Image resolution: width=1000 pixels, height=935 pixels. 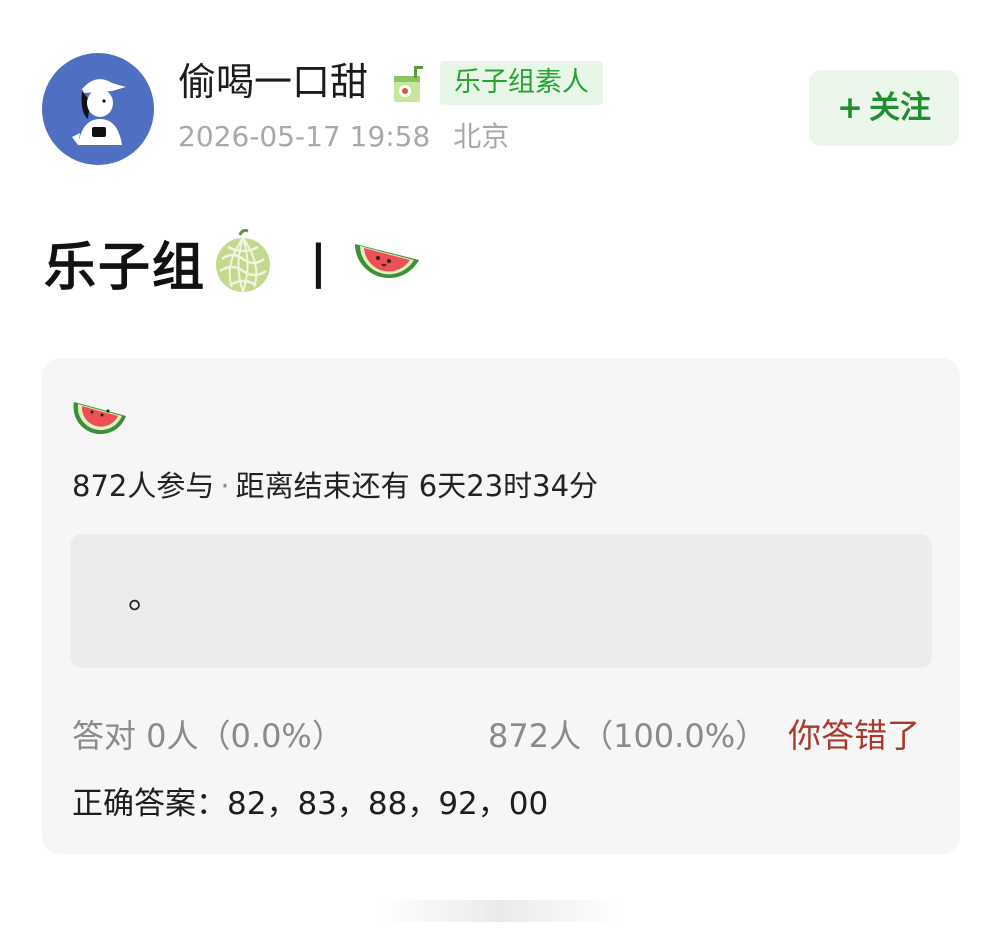 I want to click on quiz-option-text: 。, so click(x=145, y=597).